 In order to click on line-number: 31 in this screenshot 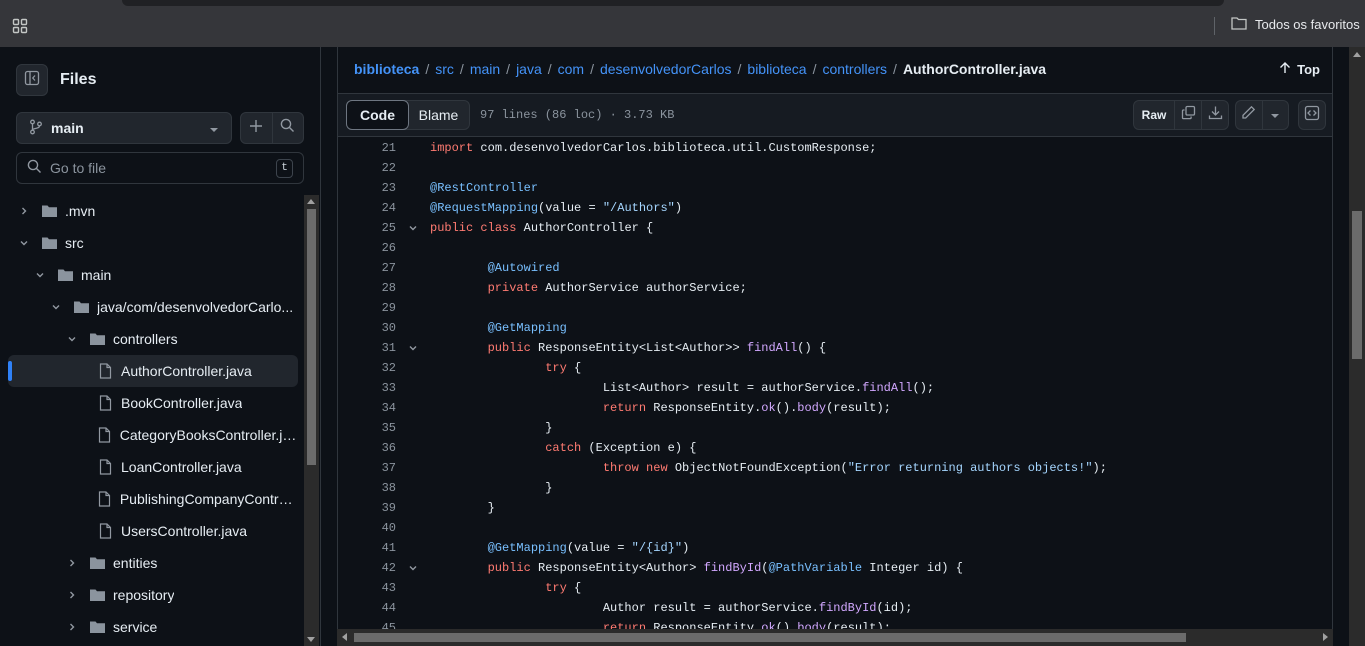, I will do `click(367, 348)`.